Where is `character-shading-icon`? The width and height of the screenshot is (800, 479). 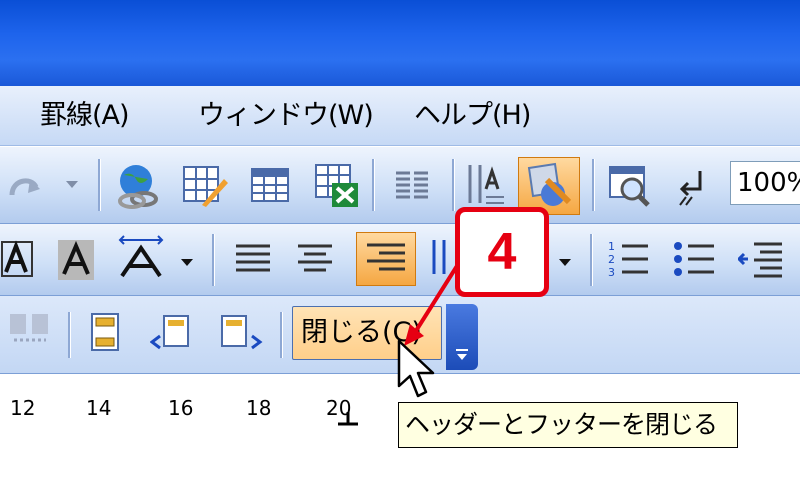
character-shading-icon is located at coordinates (76, 260).